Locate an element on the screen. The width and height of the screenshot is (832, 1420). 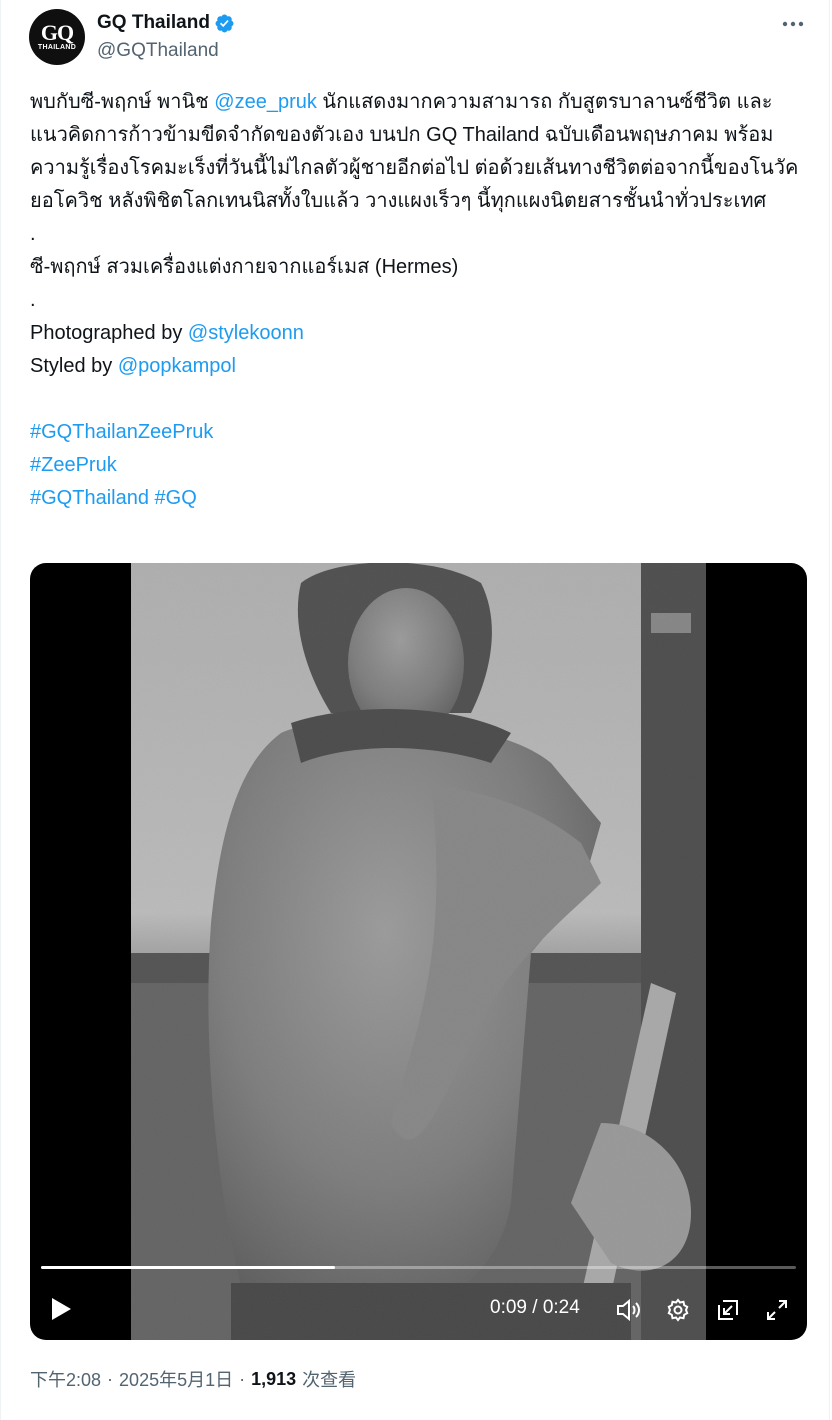
fullscreen-icon is located at coordinates (777, 1310).